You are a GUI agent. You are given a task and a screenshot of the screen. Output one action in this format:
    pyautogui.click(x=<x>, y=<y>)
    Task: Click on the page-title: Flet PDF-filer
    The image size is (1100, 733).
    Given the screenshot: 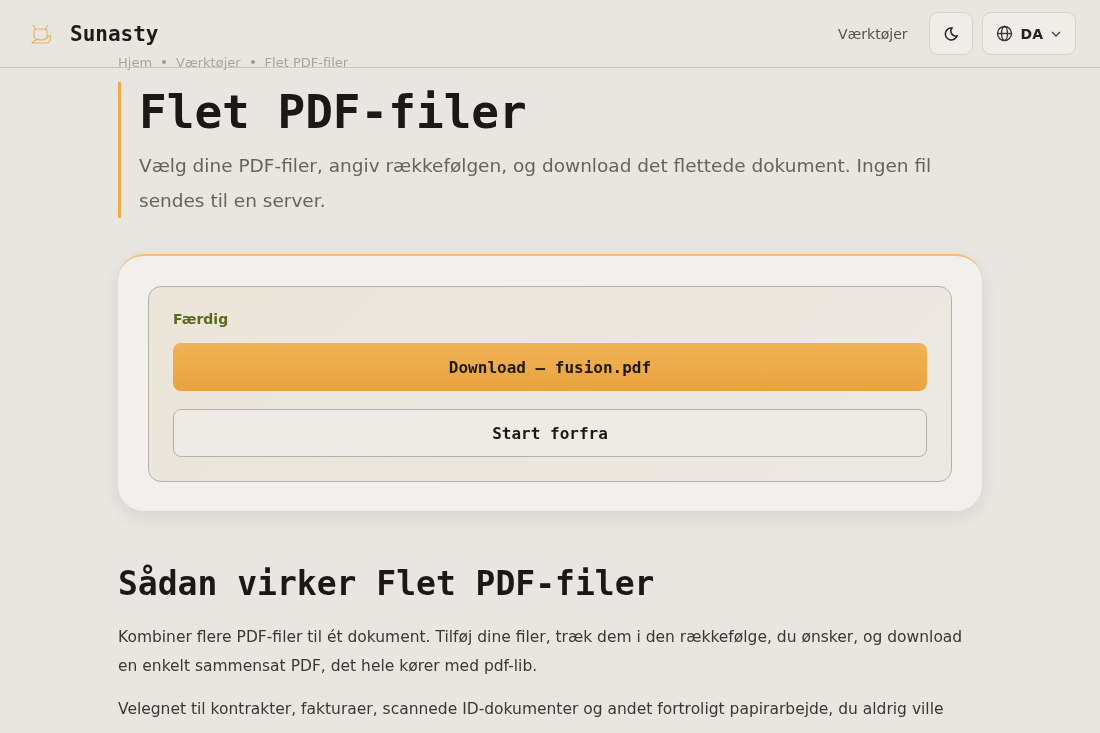 What is the action you would take?
    pyautogui.click(x=333, y=112)
    